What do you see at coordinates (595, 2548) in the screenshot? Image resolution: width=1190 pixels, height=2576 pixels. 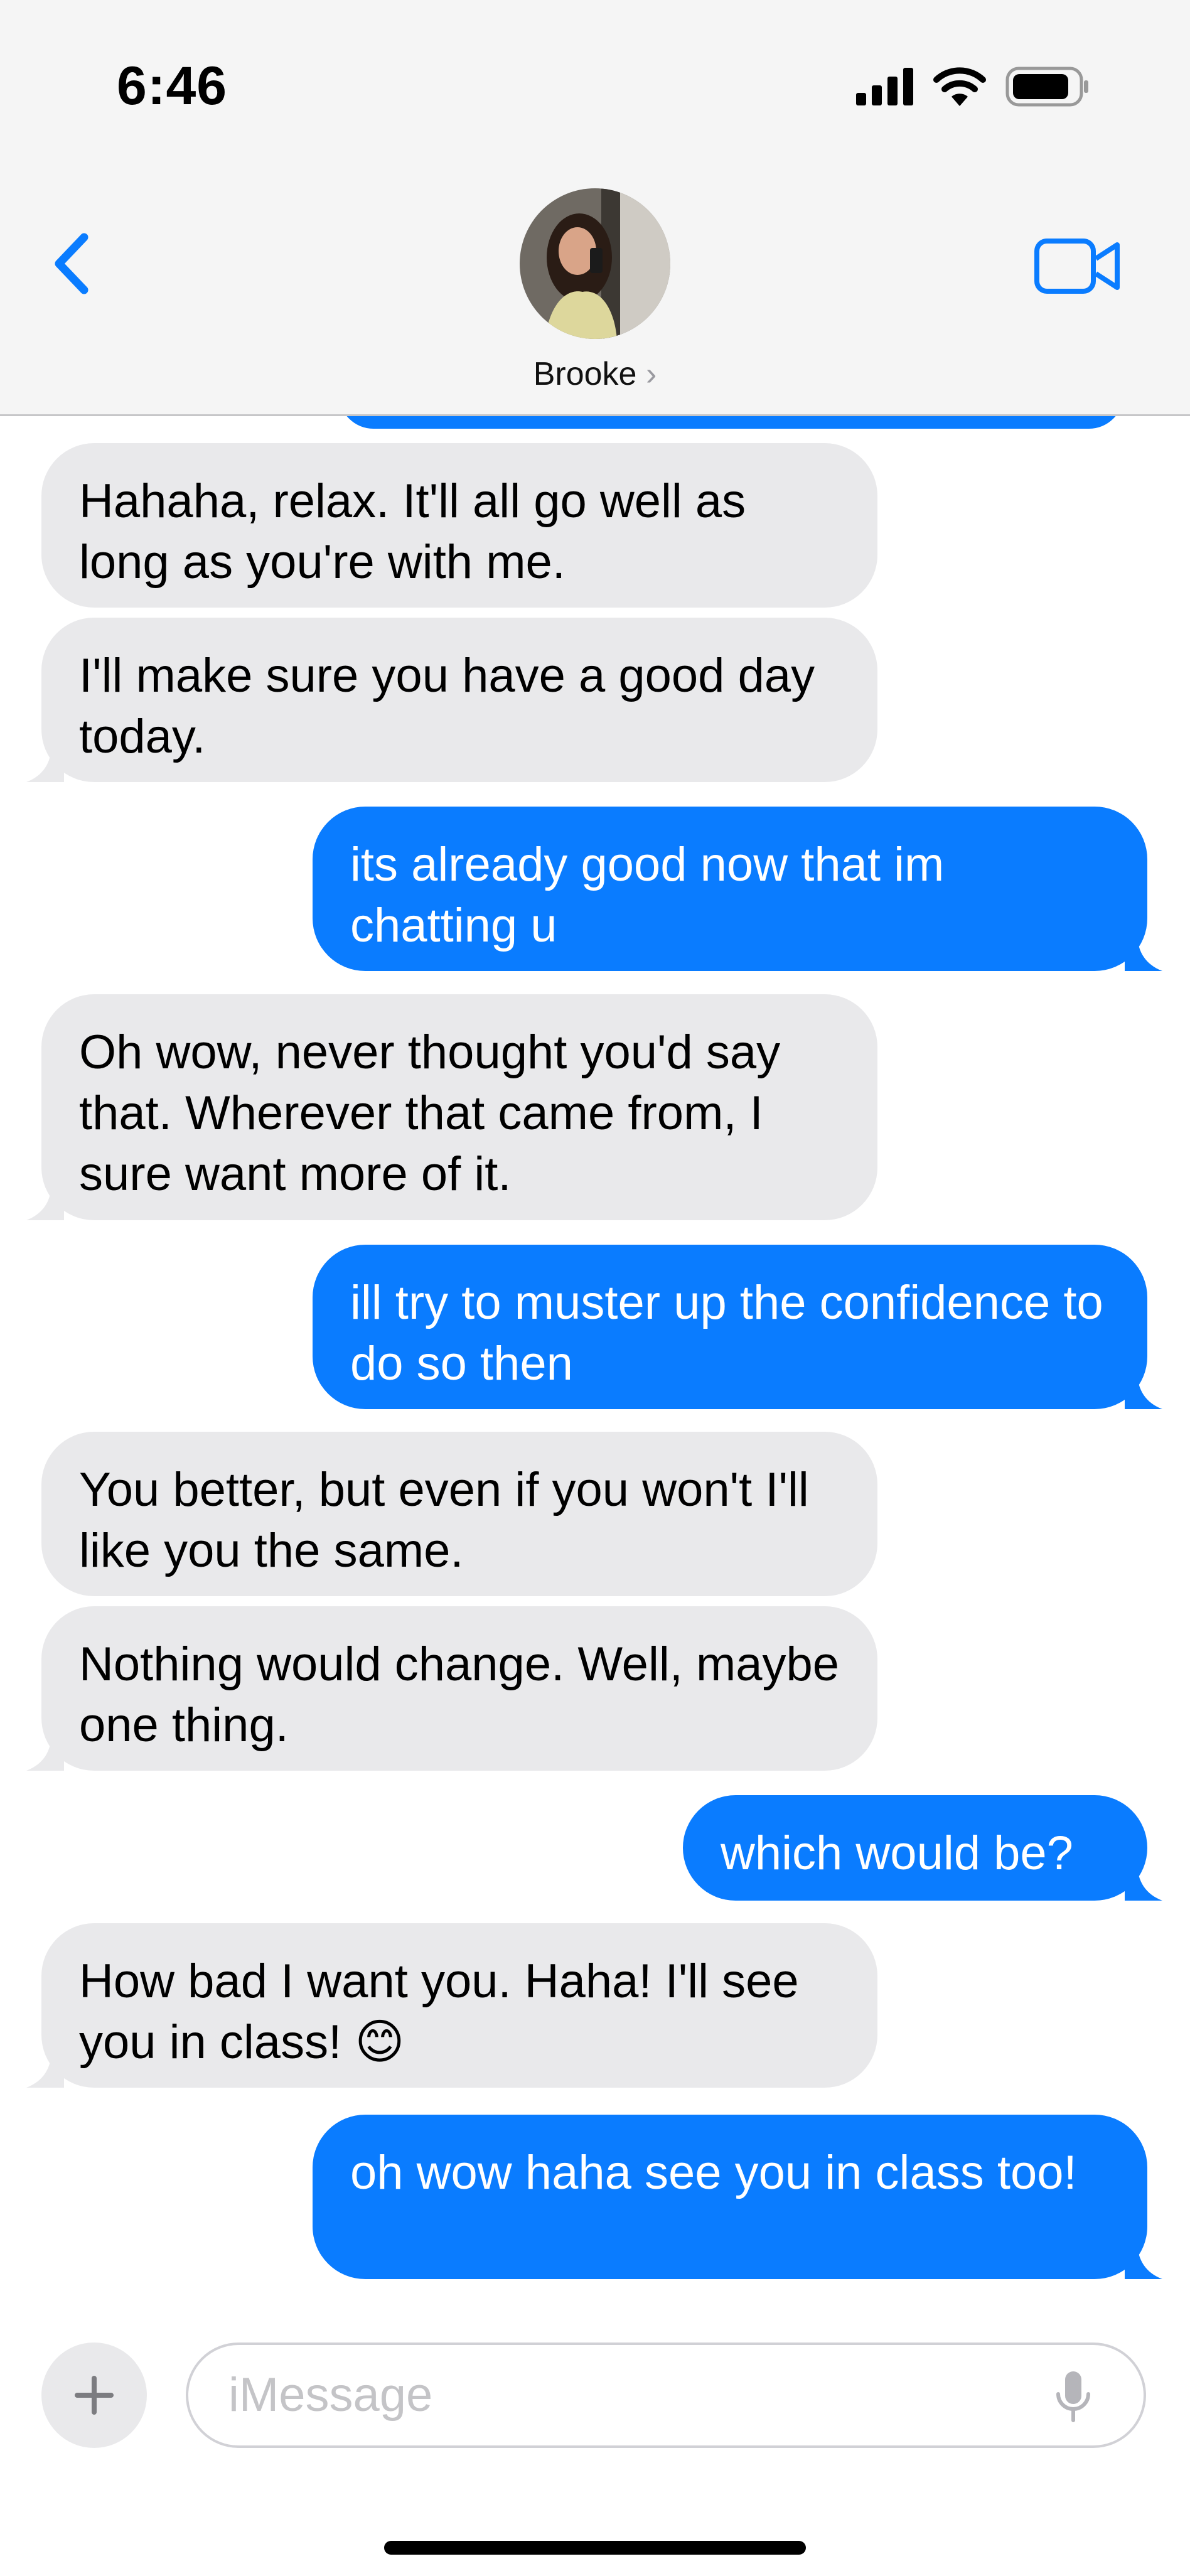 I see `home-indicator` at bounding box center [595, 2548].